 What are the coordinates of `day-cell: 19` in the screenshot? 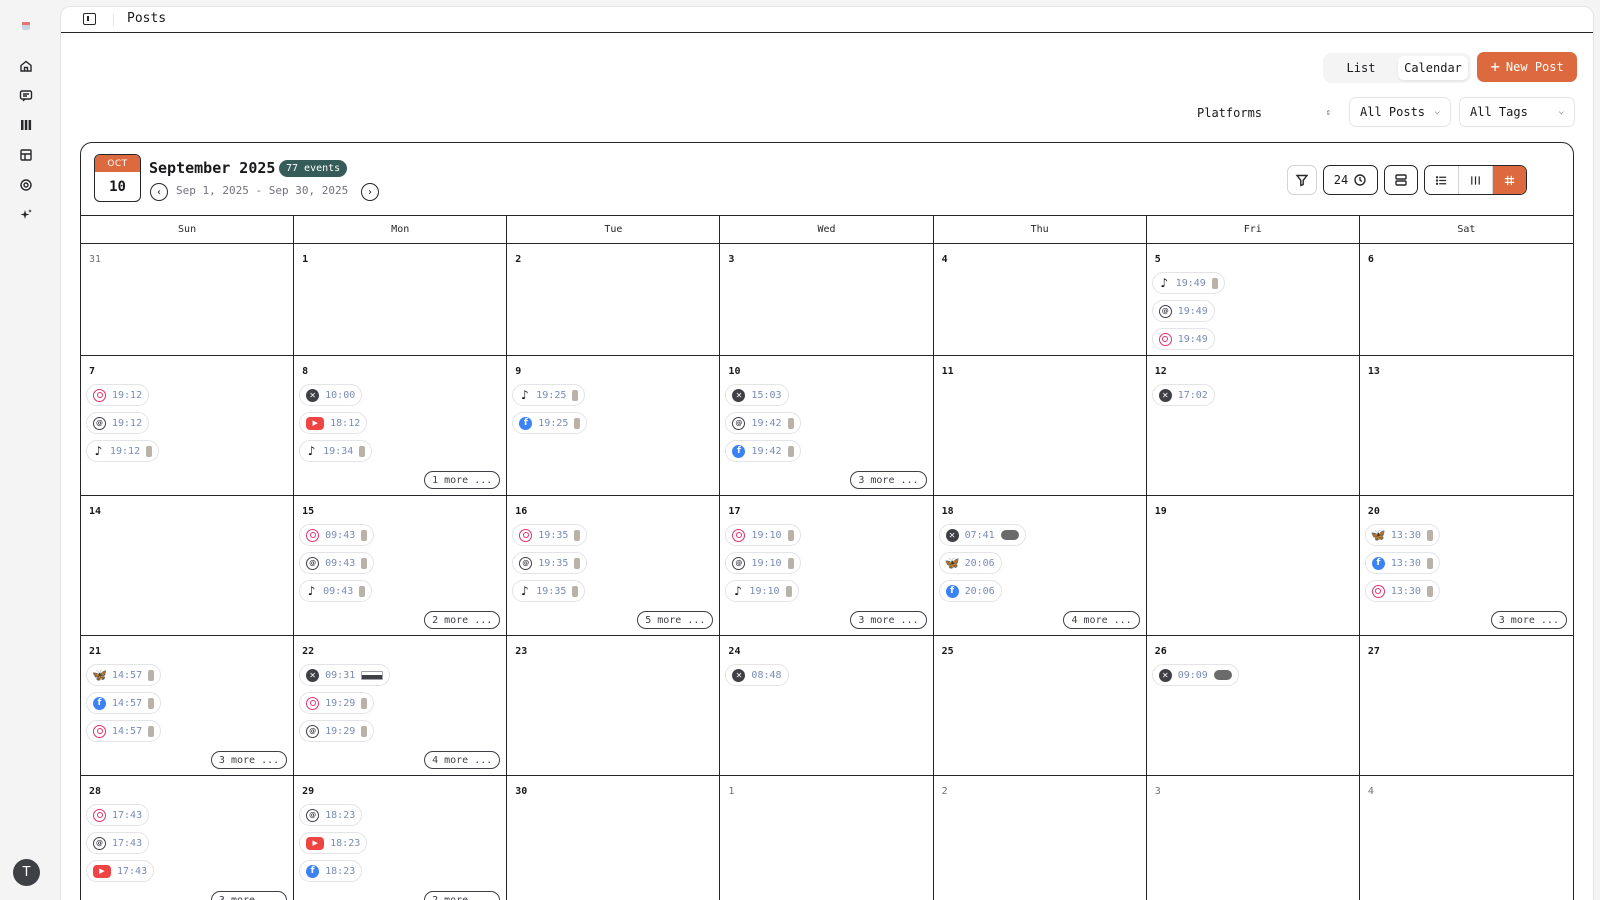 It's located at (1253, 566).